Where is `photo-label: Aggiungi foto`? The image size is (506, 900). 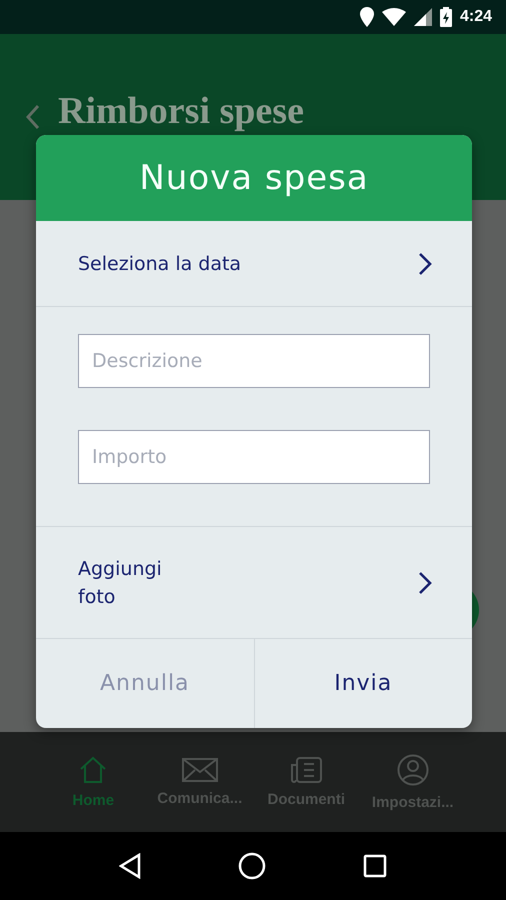
photo-label: Aggiungi foto is located at coordinates (120, 583).